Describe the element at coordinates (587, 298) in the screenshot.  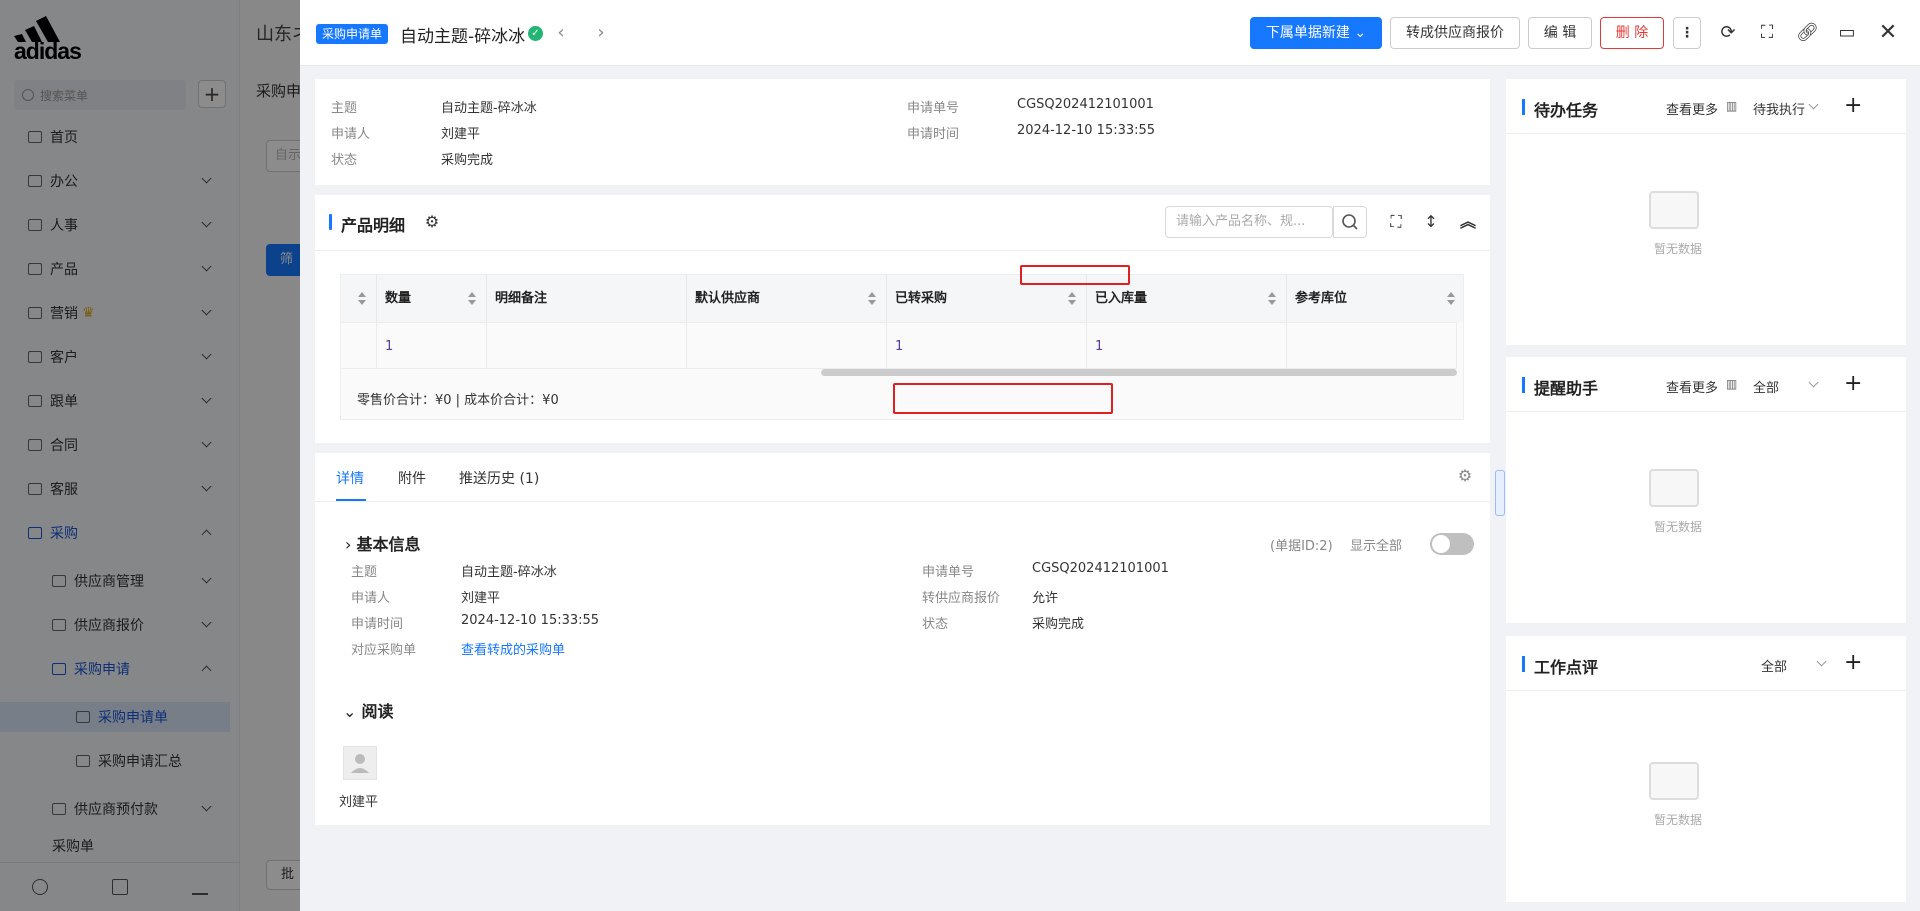
I see `column-header-remark: 明细备注` at that location.